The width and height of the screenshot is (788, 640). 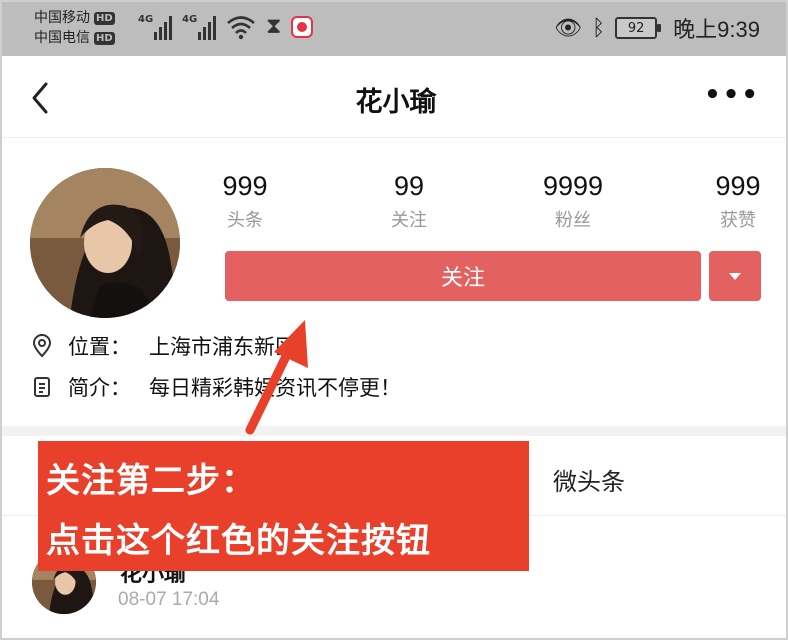 What do you see at coordinates (568, 28) in the screenshot?
I see `eye-icon: 👁` at bounding box center [568, 28].